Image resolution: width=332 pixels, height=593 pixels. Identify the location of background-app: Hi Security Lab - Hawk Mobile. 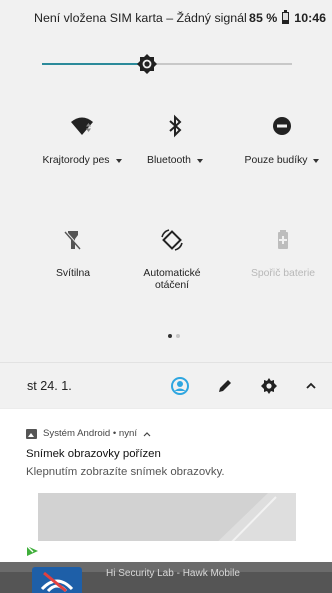
(166, 577).